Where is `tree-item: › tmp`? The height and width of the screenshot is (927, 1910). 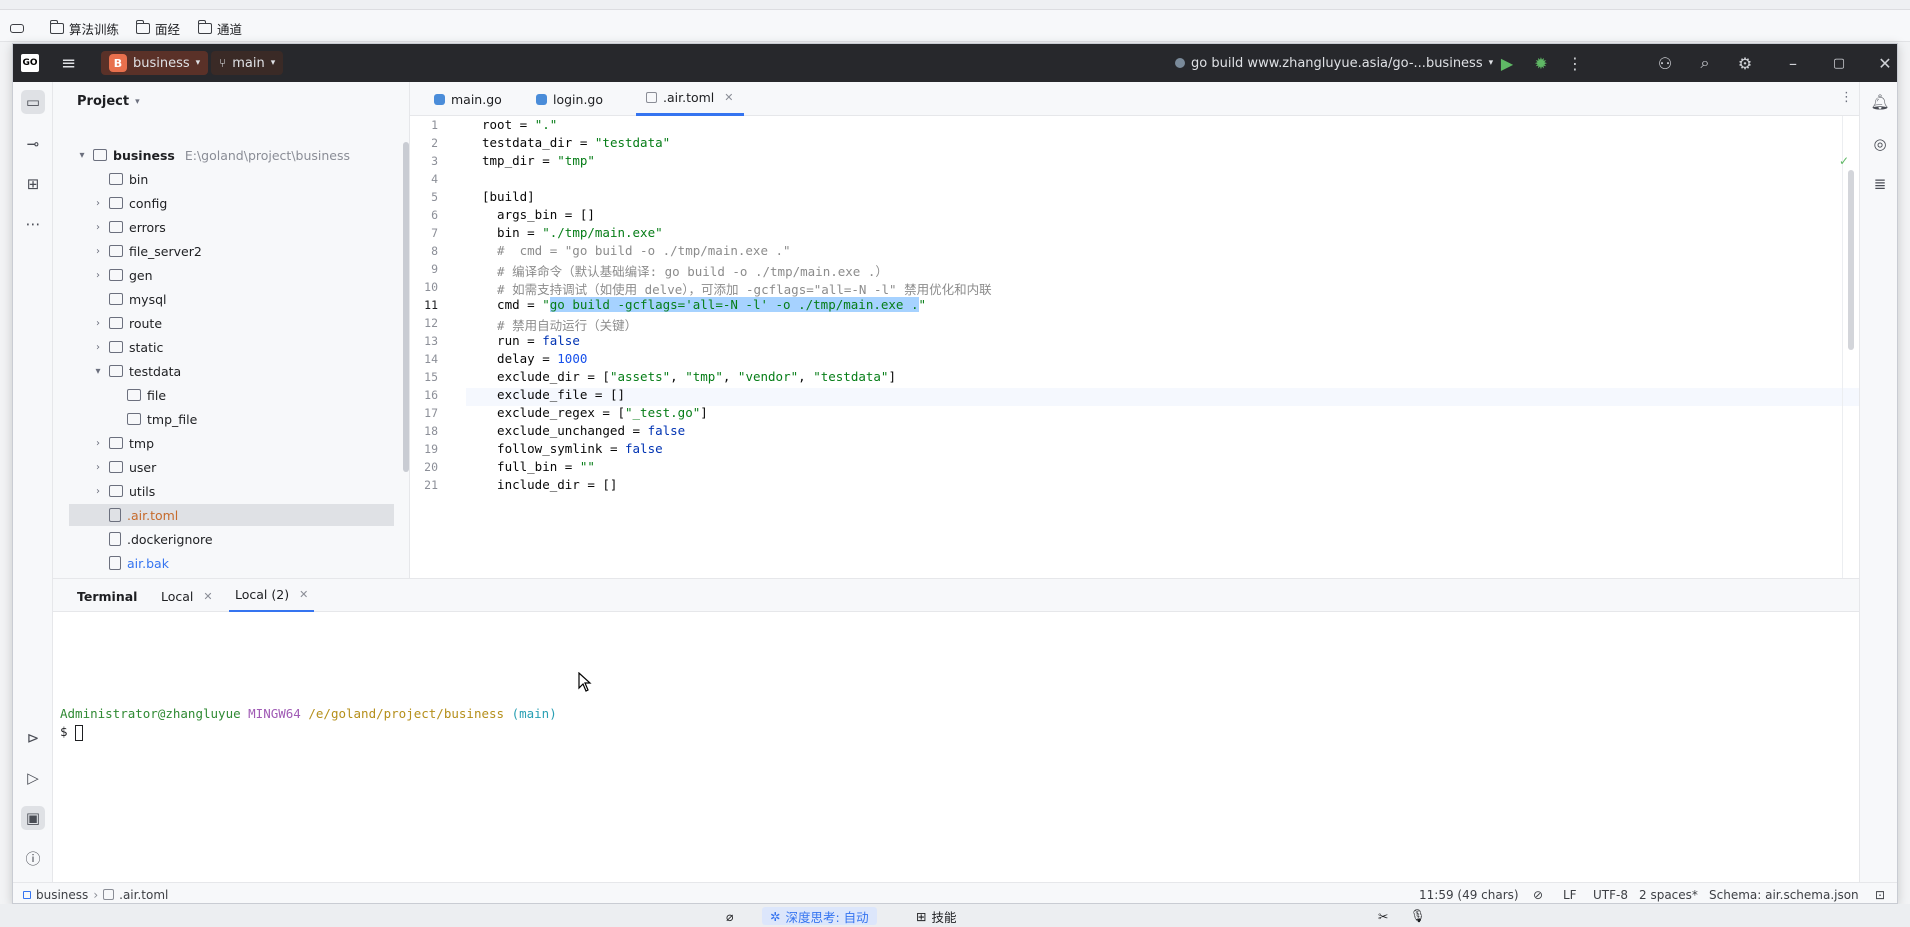 tree-item: › tmp is located at coordinates (123, 443).